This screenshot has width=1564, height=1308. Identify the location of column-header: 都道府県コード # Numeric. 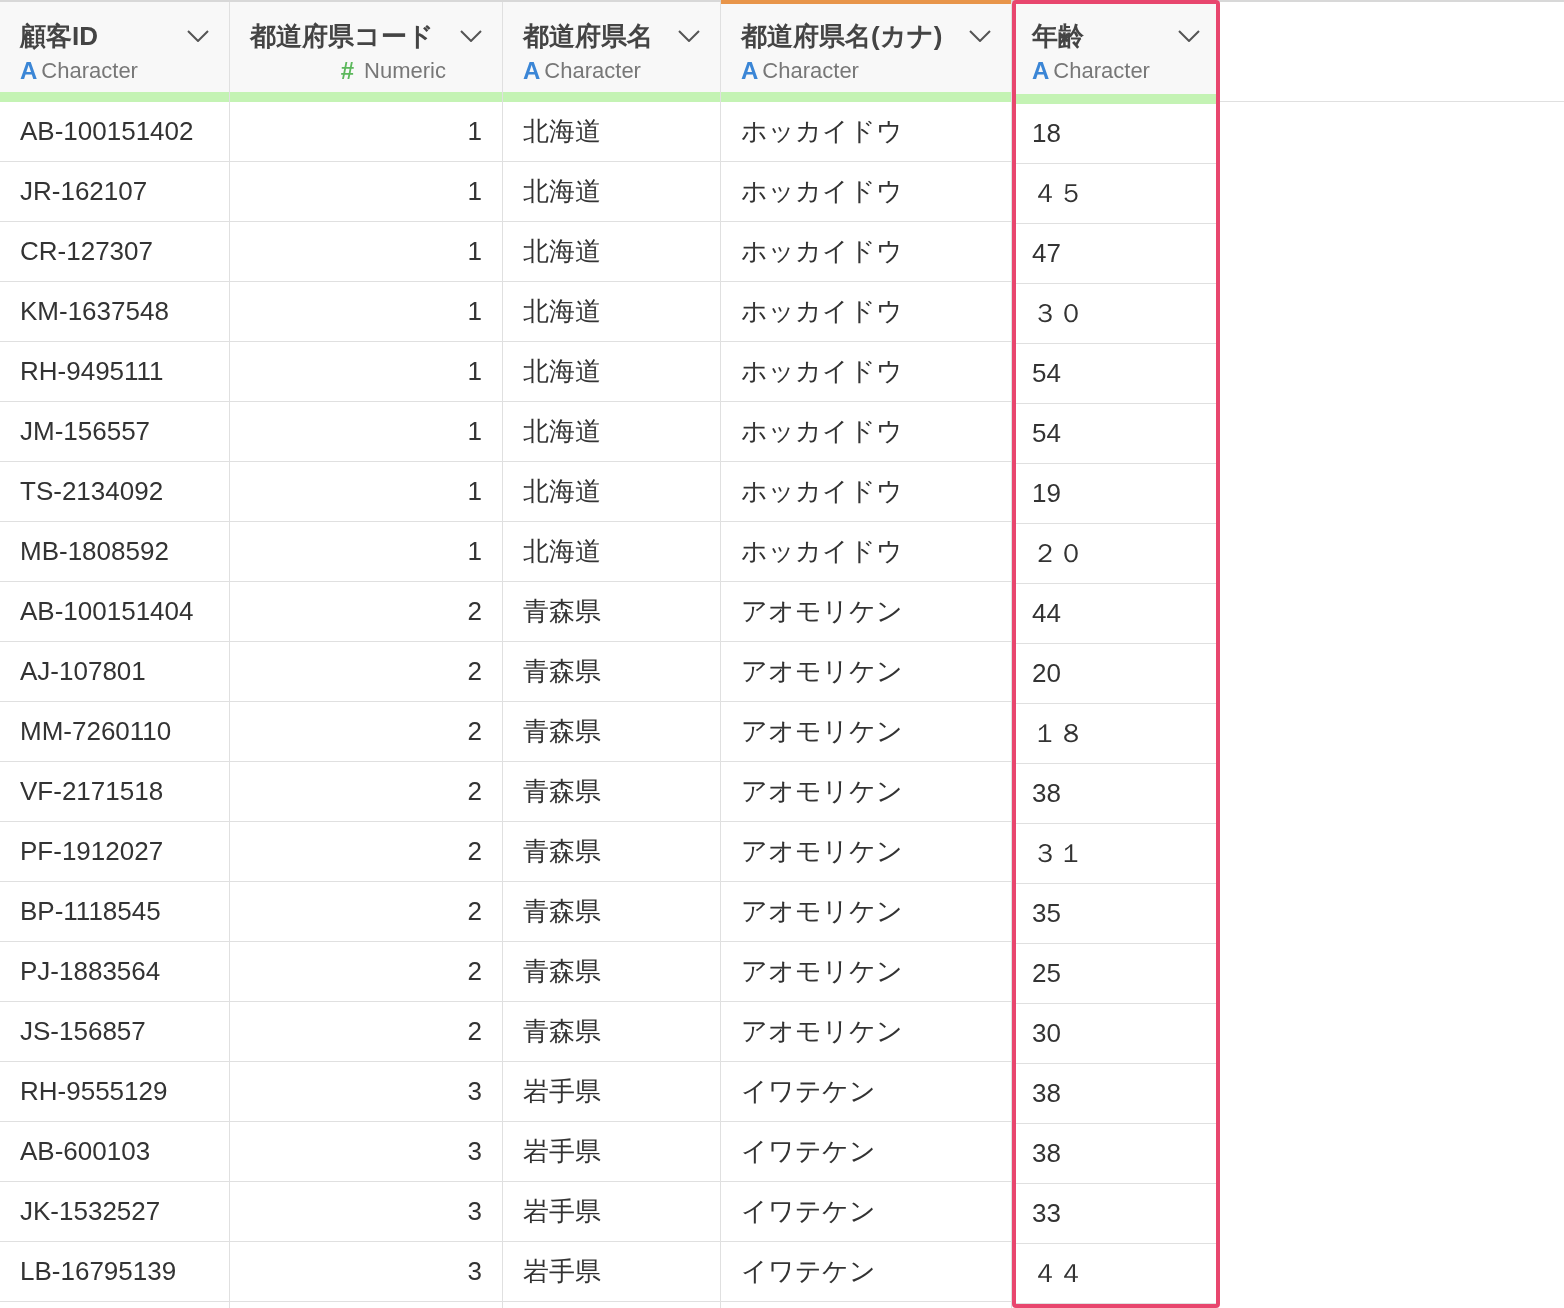
(366, 52).